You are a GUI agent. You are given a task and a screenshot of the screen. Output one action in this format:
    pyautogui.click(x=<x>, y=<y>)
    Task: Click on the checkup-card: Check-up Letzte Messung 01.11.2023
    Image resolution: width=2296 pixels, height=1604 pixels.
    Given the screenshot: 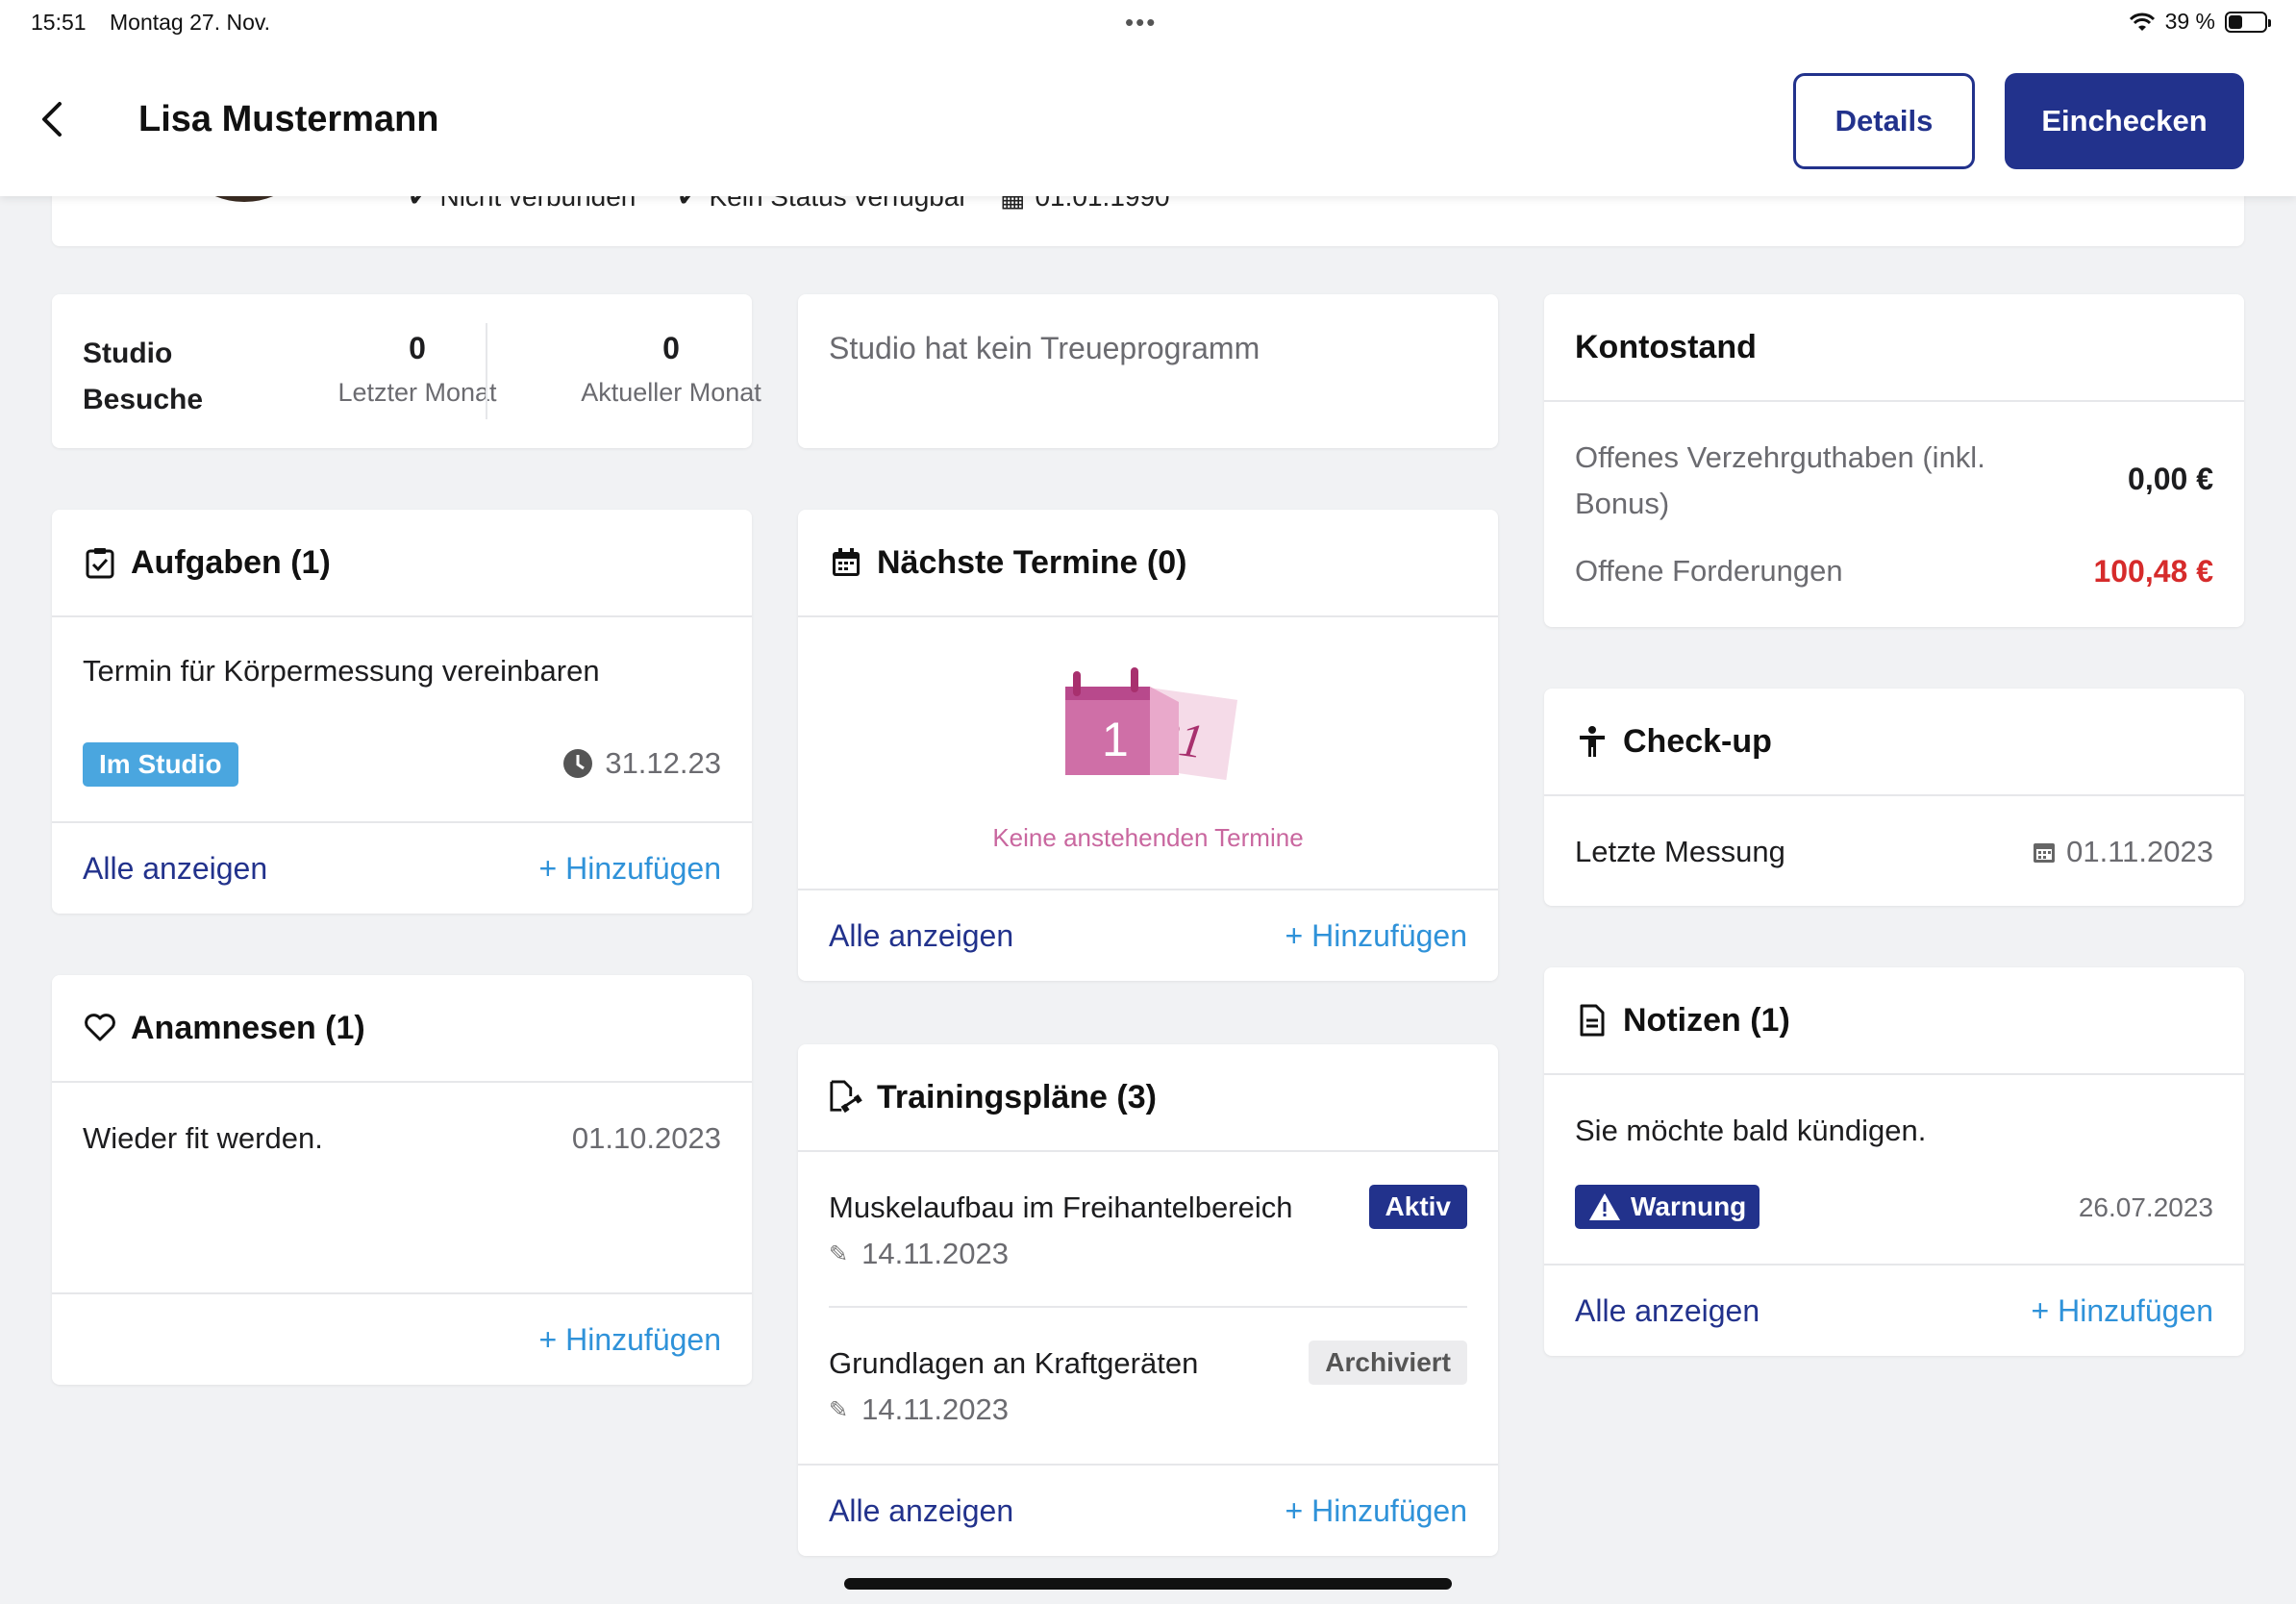 What is the action you would take?
    pyautogui.click(x=1894, y=797)
    